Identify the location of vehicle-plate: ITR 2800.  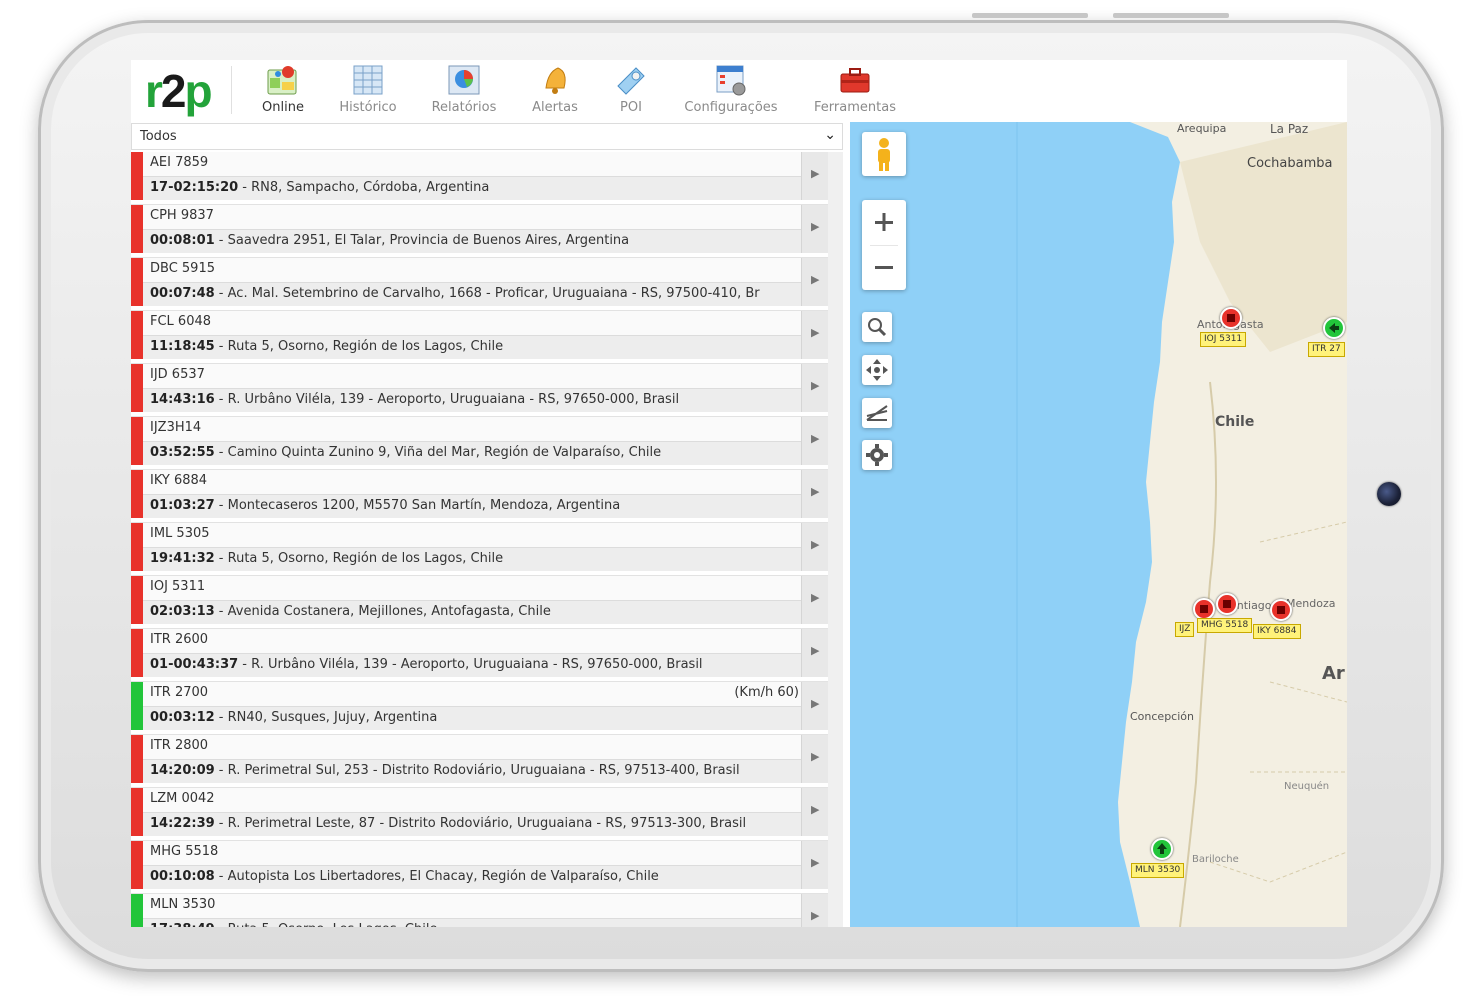
(179, 745).